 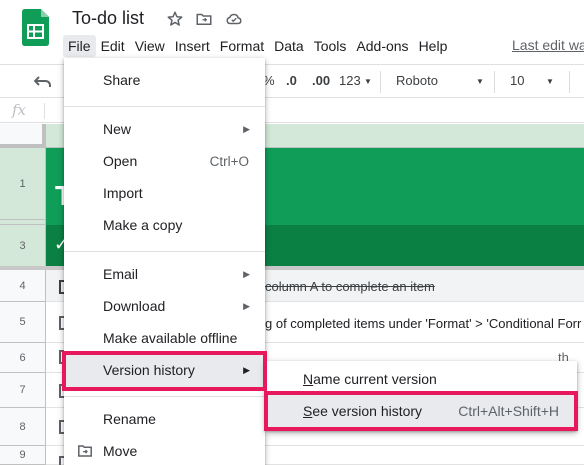 What do you see at coordinates (23, 286) in the screenshot?
I see `row-header: 4` at bounding box center [23, 286].